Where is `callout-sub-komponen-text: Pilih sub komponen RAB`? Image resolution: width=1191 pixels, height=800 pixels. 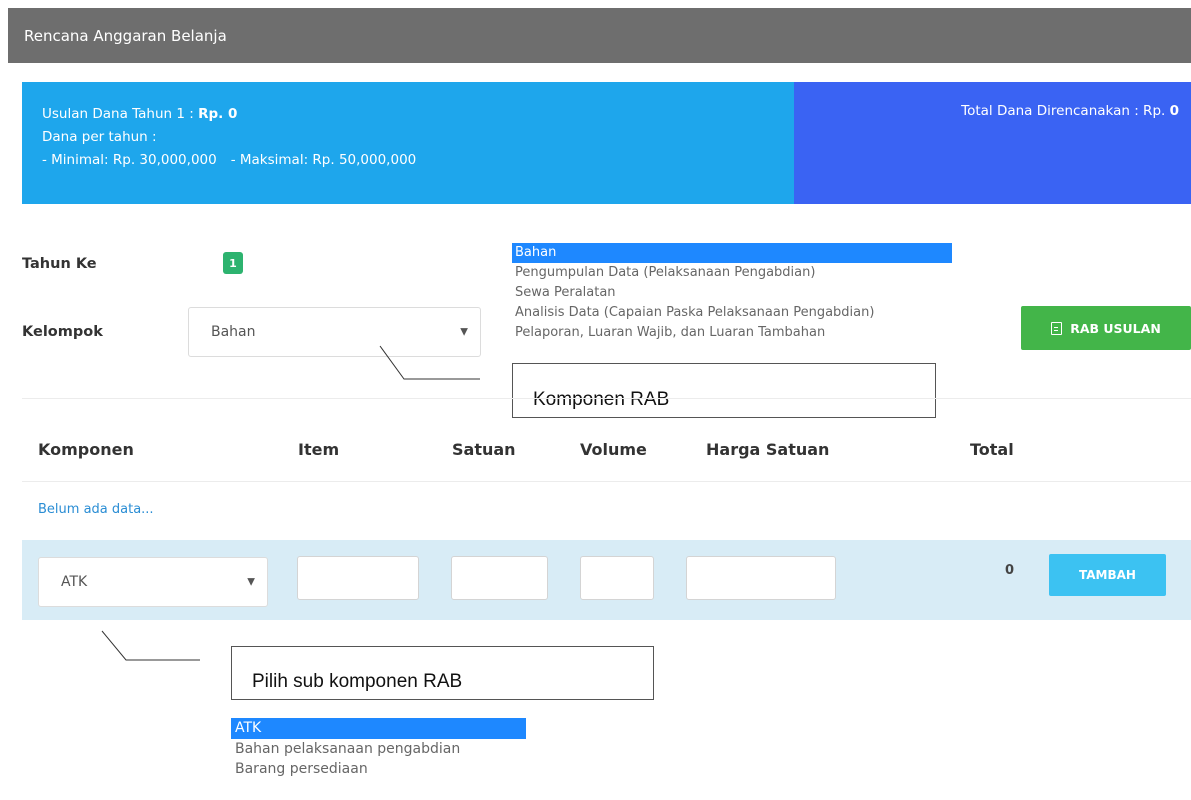
callout-sub-komponen-text: Pilih sub komponen RAB is located at coordinates (357, 681).